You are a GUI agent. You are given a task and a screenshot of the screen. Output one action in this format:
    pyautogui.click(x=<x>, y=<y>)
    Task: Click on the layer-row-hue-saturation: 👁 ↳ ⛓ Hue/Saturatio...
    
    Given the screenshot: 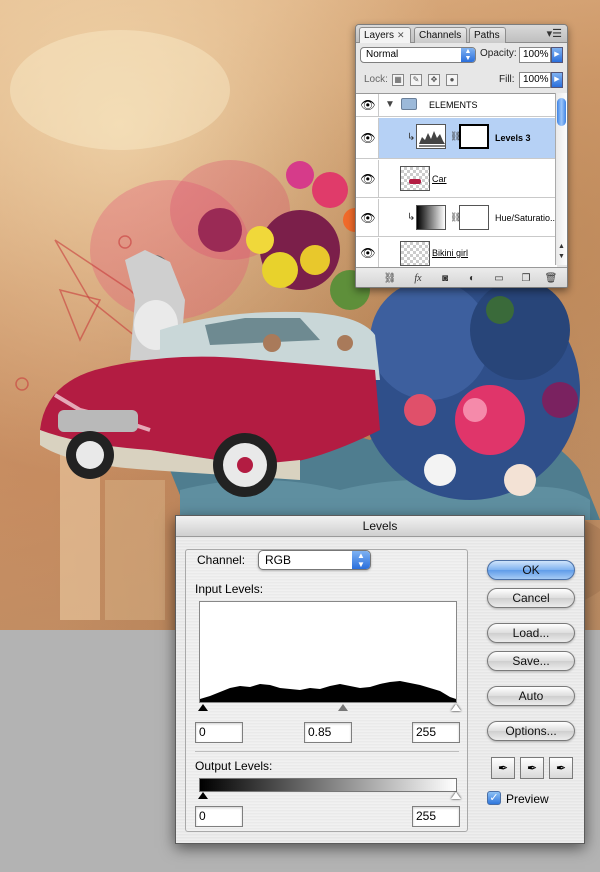 What is the action you would take?
    pyautogui.click(x=457, y=218)
    